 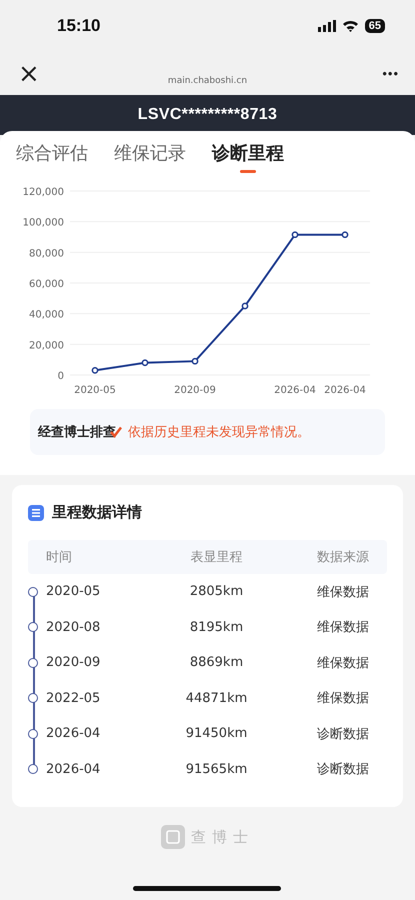 I want to click on column-header: 数据来源, so click(x=343, y=557).